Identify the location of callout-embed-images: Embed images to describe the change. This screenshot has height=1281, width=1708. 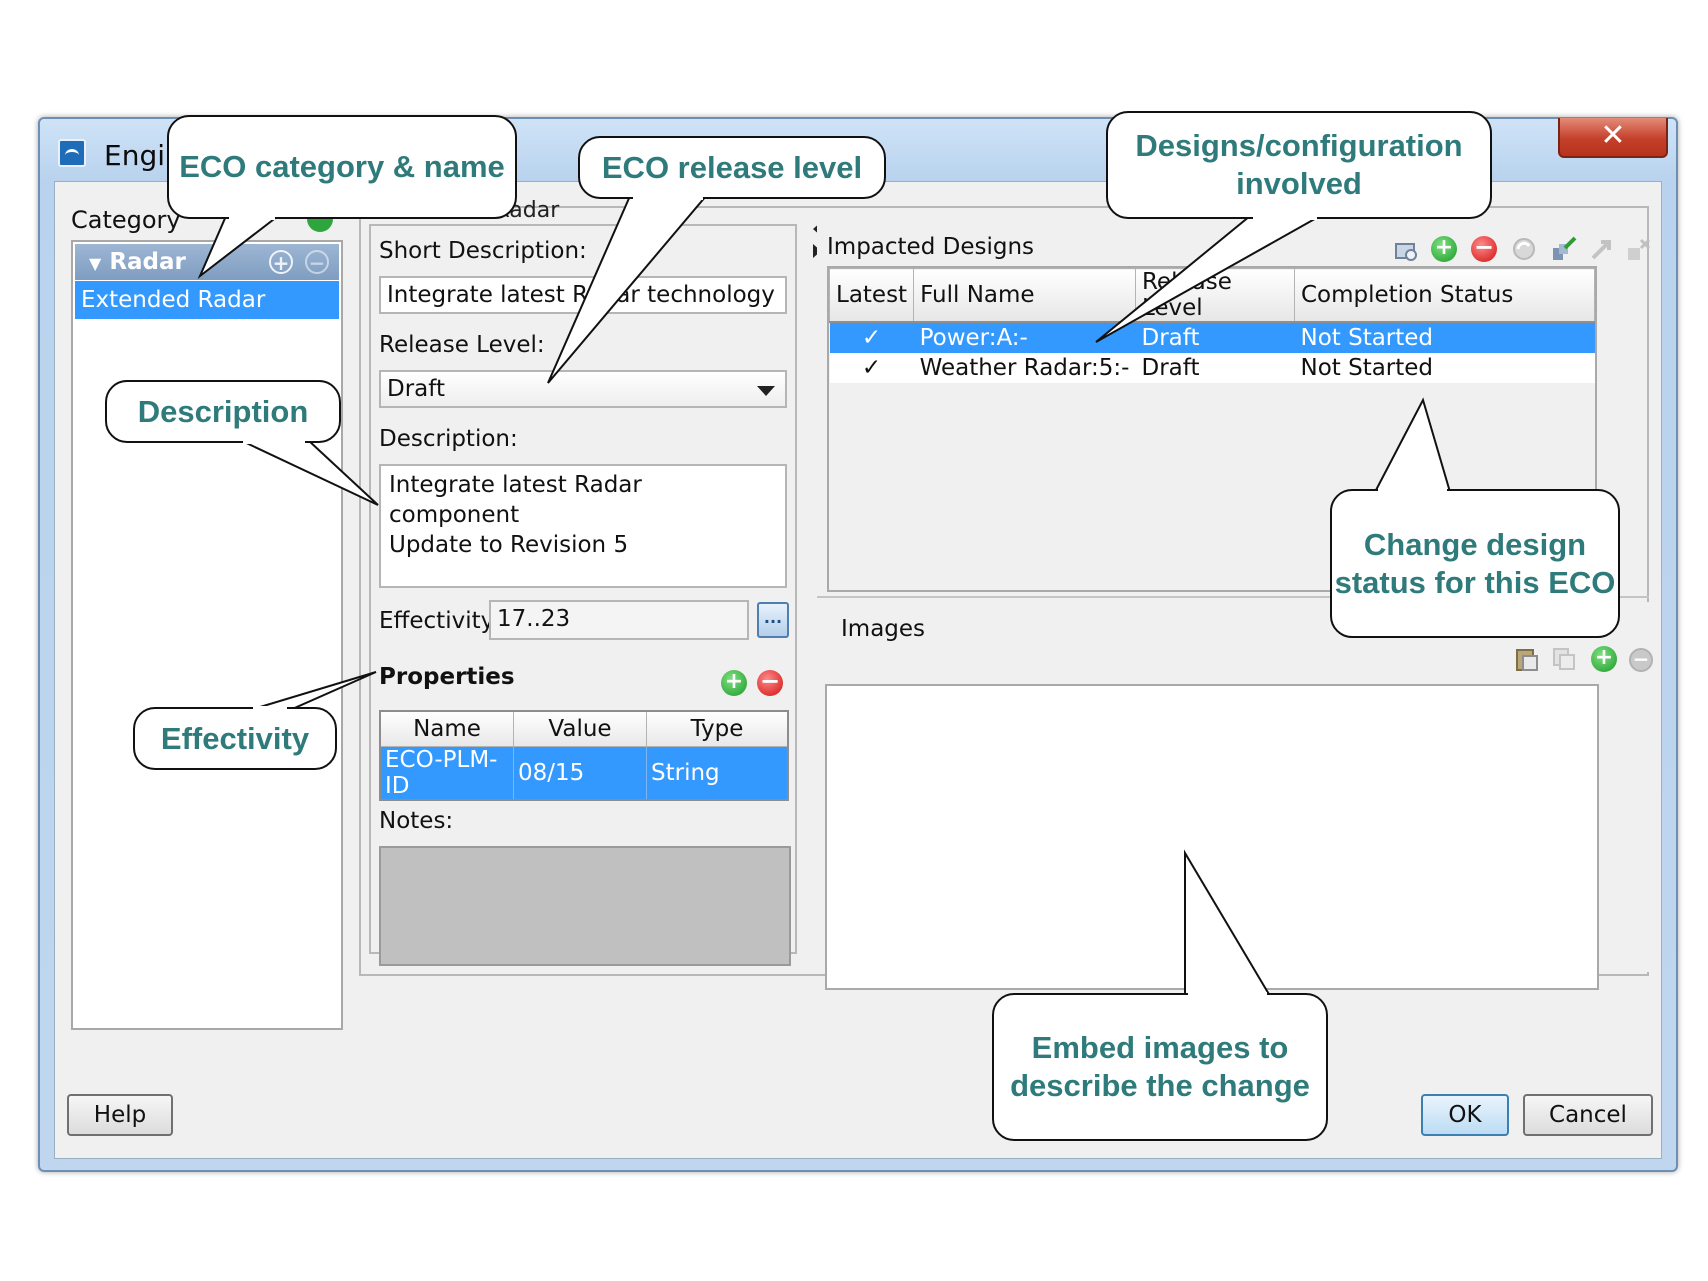
(1160, 1067).